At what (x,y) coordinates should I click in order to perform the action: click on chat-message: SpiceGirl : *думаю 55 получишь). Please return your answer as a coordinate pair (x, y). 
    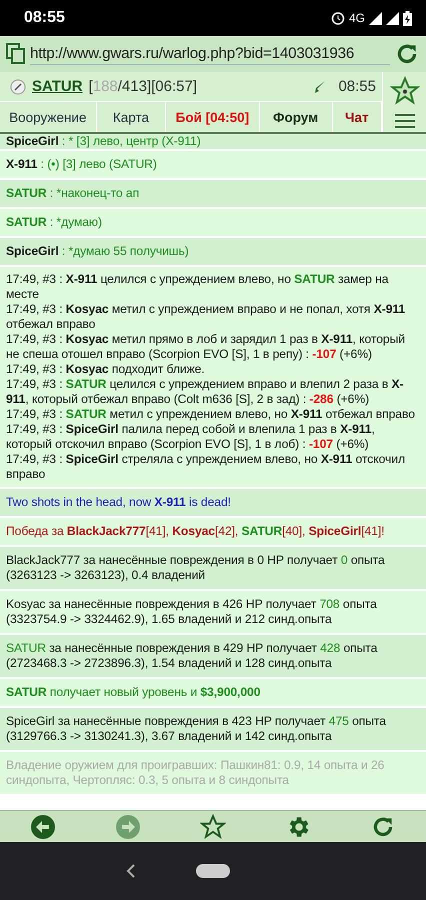
    Looking at the image, I should click on (98, 251).